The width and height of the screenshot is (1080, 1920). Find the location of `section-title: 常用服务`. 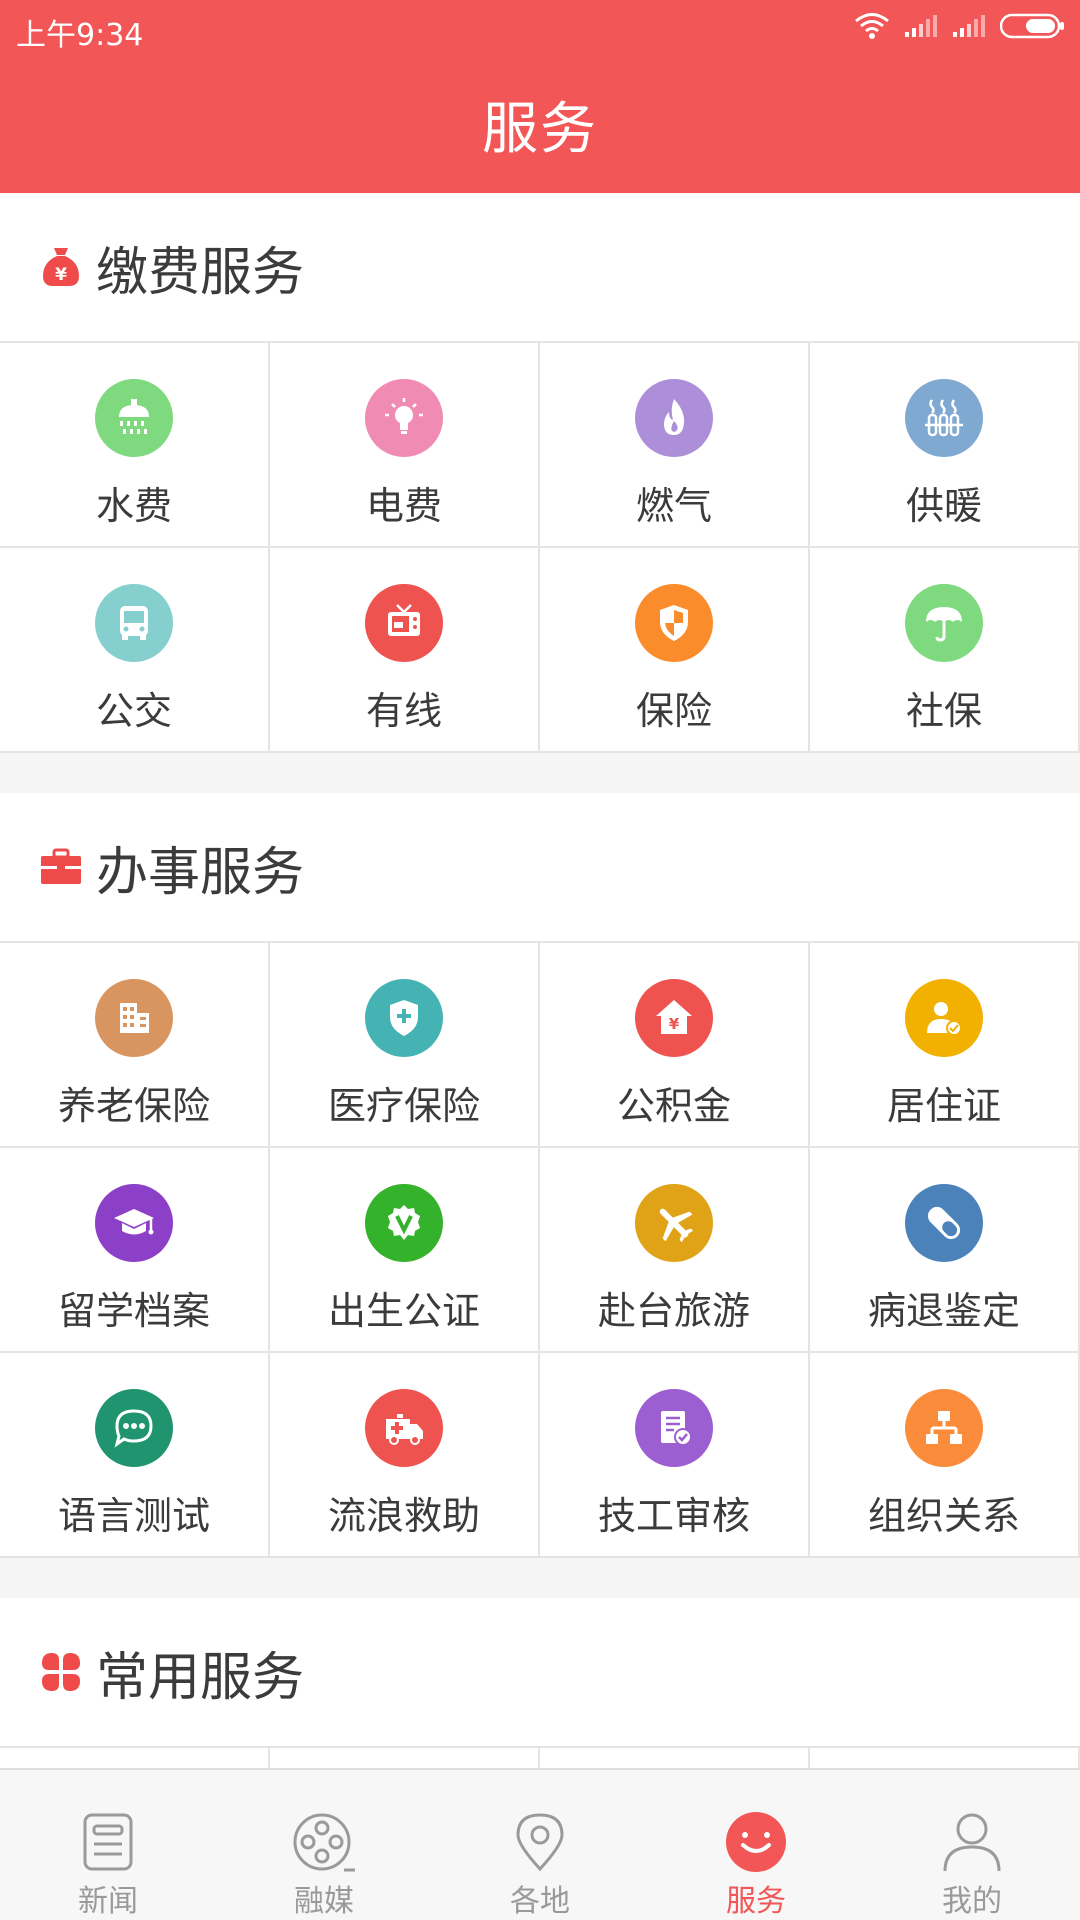

section-title: 常用服务 is located at coordinates (200, 1677).